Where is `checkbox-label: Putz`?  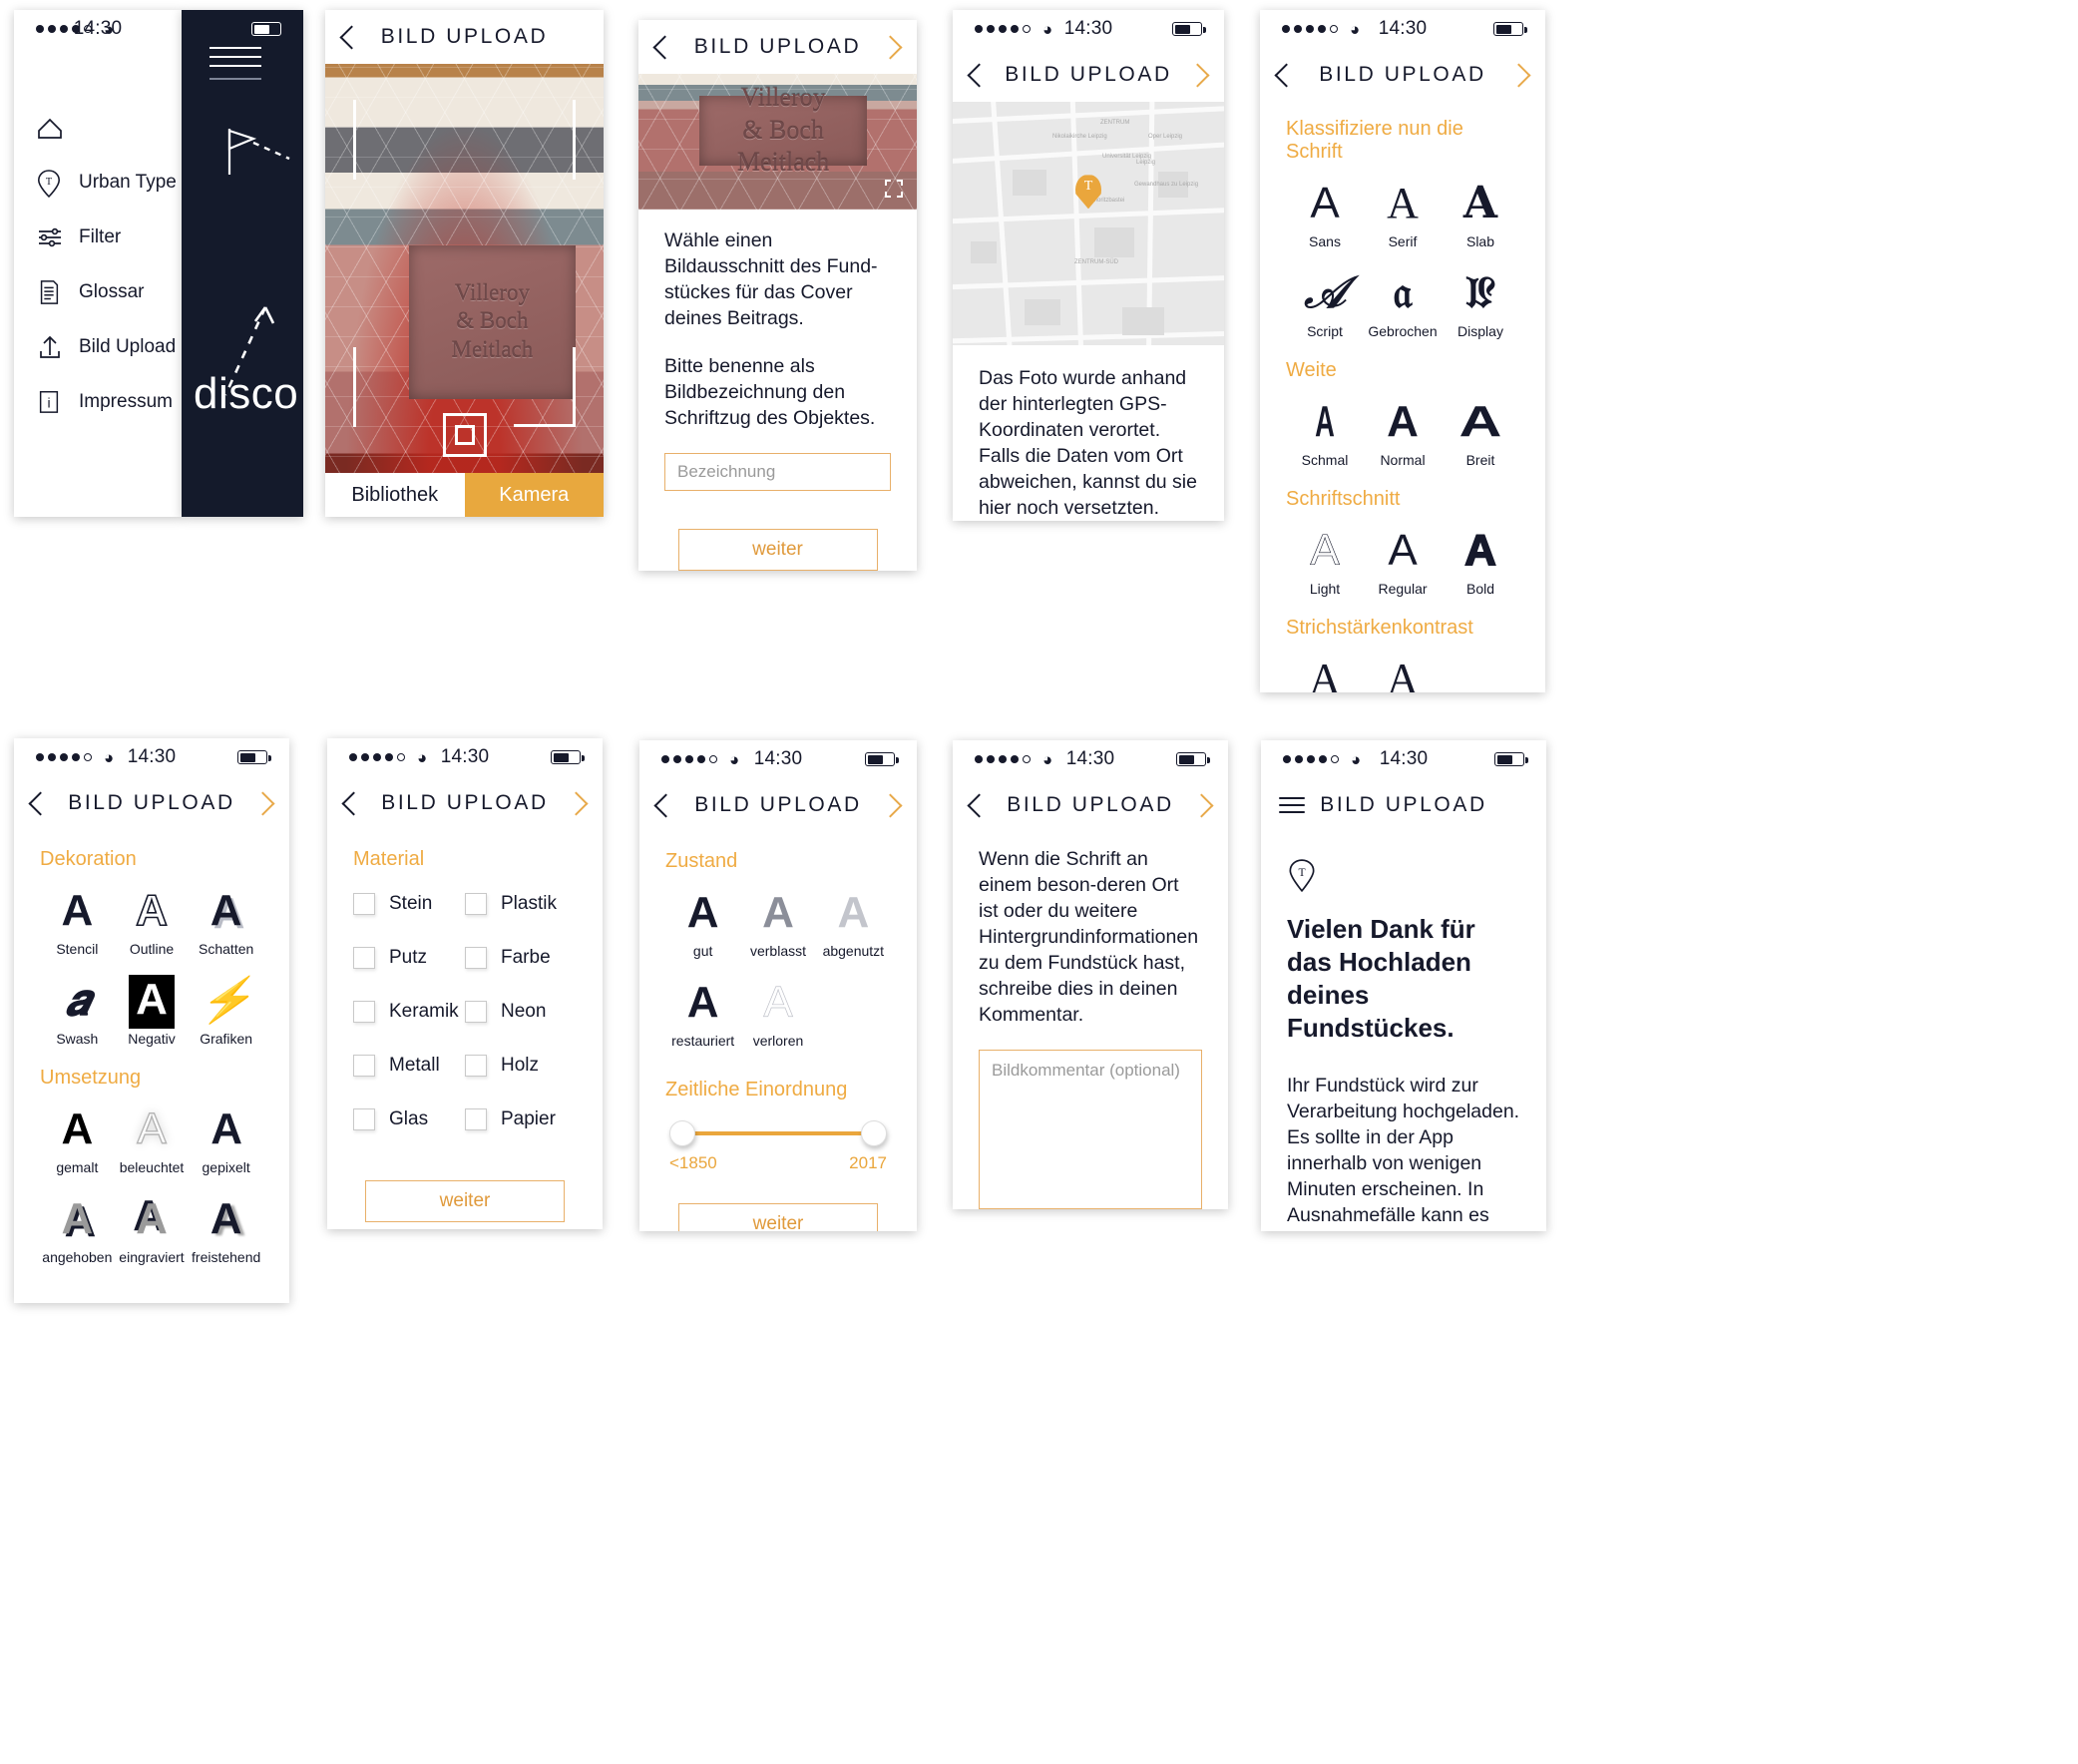
checkbox-label: Putz is located at coordinates (408, 957).